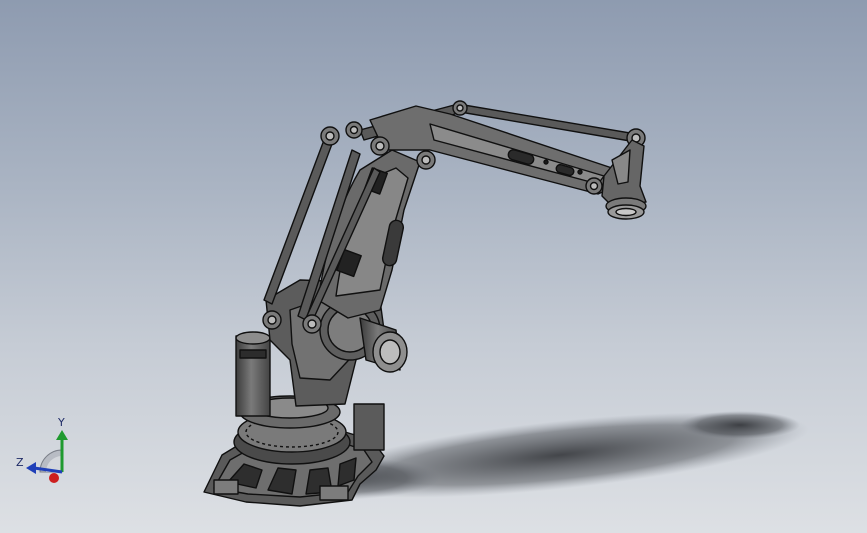 The width and height of the screenshot is (867, 533). What do you see at coordinates (54, 478) in the screenshot?
I see `x-axis-marker` at bounding box center [54, 478].